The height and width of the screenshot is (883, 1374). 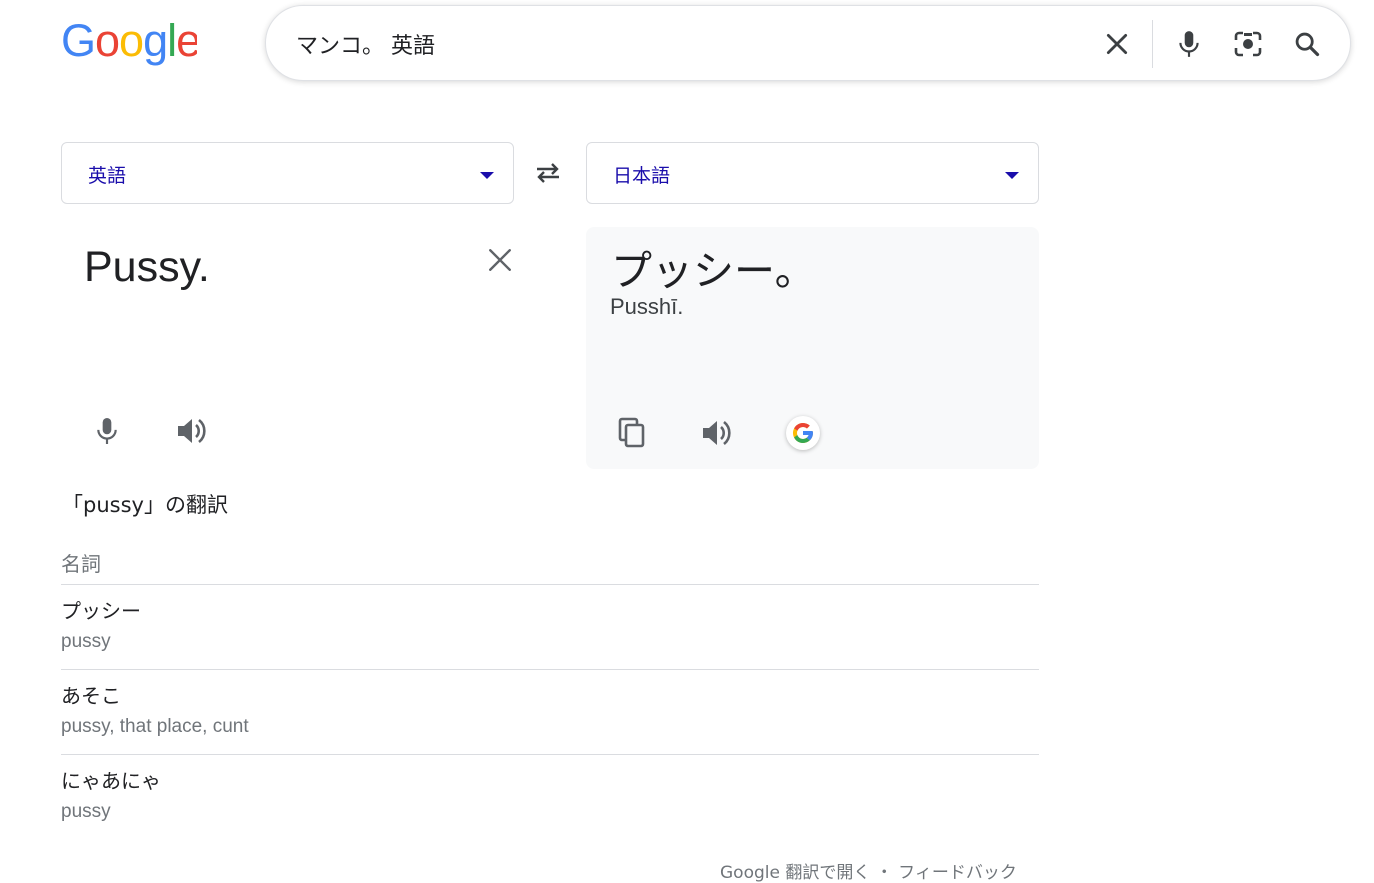 I want to click on translations-heading: 「pussy」の翻訳, so click(x=145, y=505).